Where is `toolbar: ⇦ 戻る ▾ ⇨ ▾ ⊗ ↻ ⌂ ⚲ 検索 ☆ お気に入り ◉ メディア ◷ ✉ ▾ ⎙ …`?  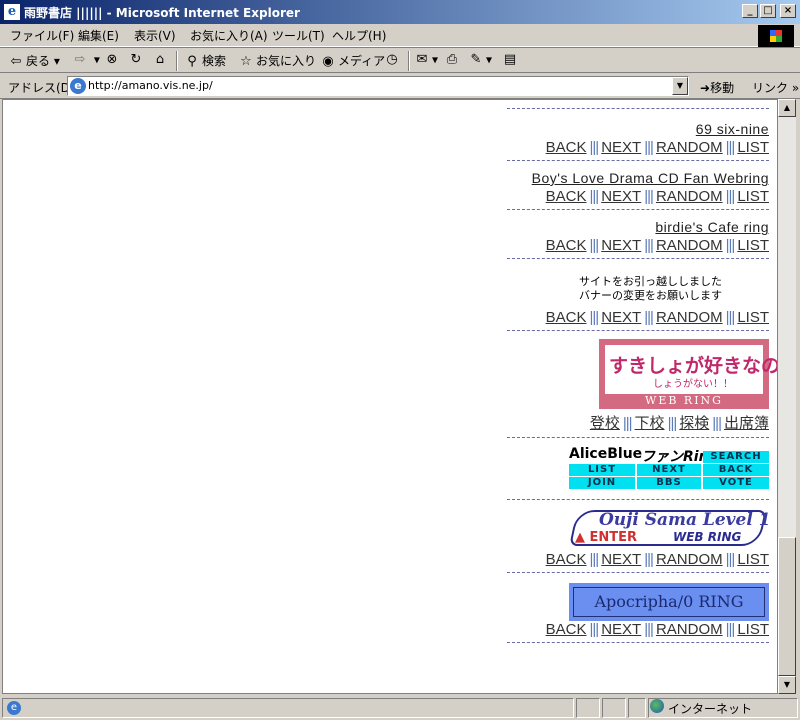 toolbar: ⇦ 戻る ▾ ⇨ ▾ ⊗ ↻ ⌂ ⚲ 検索 ☆ お気に入り ◉ メディア ◷ ✉ ▾ ⎙ … is located at coordinates (400, 60).